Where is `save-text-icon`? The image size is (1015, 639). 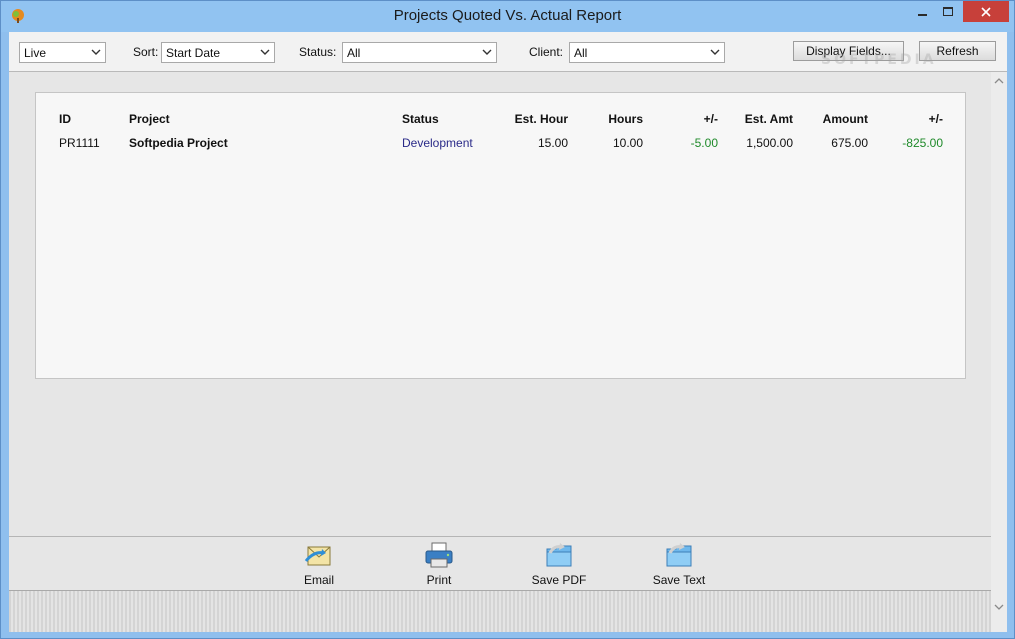
save-text-icon is located at coordinates (679, 555).